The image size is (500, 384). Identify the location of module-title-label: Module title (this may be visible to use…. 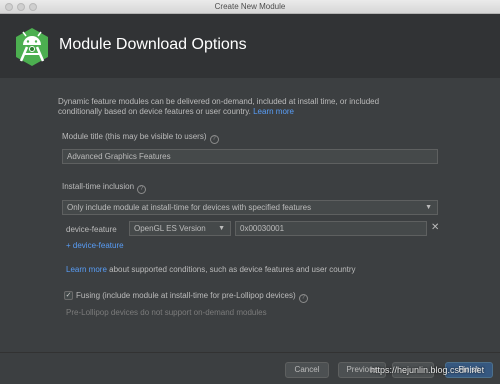
(140, 137).